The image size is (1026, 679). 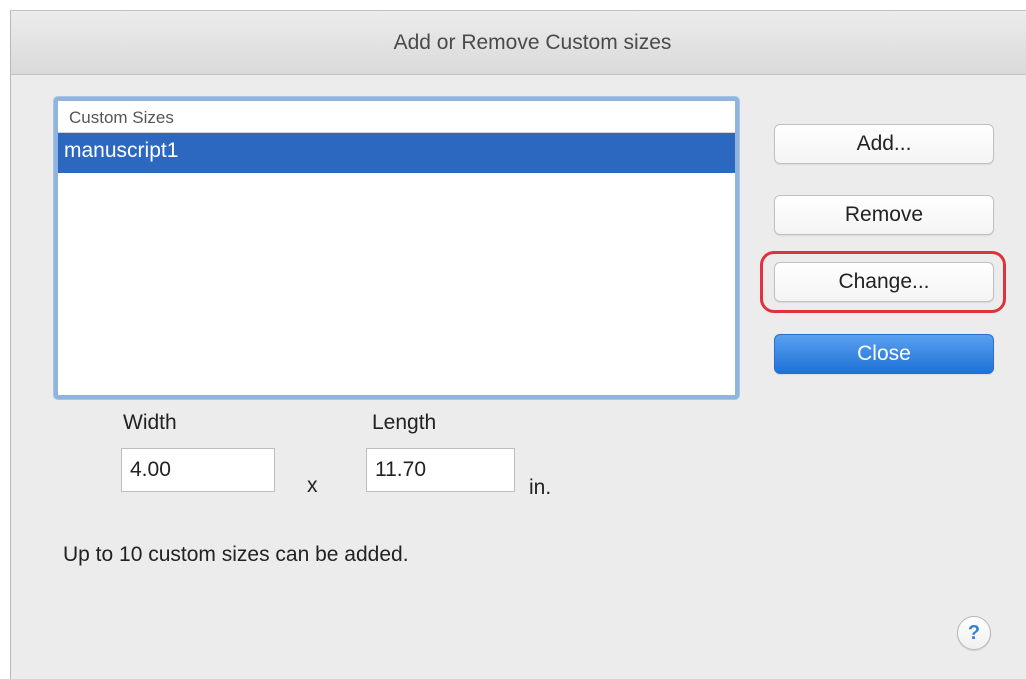 What do you see at coordinates (312, 485) in the screenshot?
I see `dimension-separator: x` at bounding box center [312, 485].